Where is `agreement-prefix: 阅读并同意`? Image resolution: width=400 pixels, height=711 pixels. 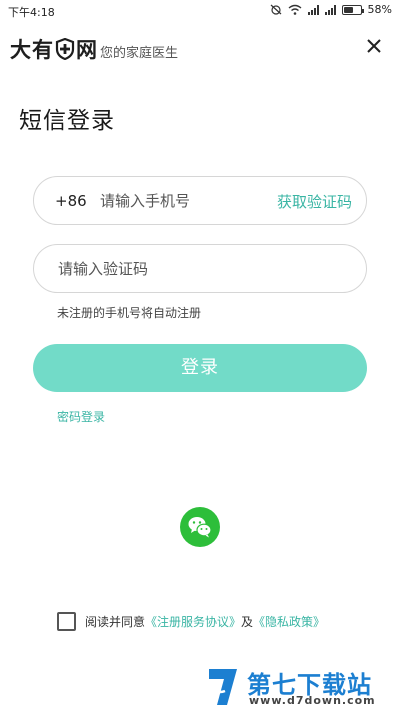
agreement-prefix: 阅读并同意 is located at coordinates (115, 621).